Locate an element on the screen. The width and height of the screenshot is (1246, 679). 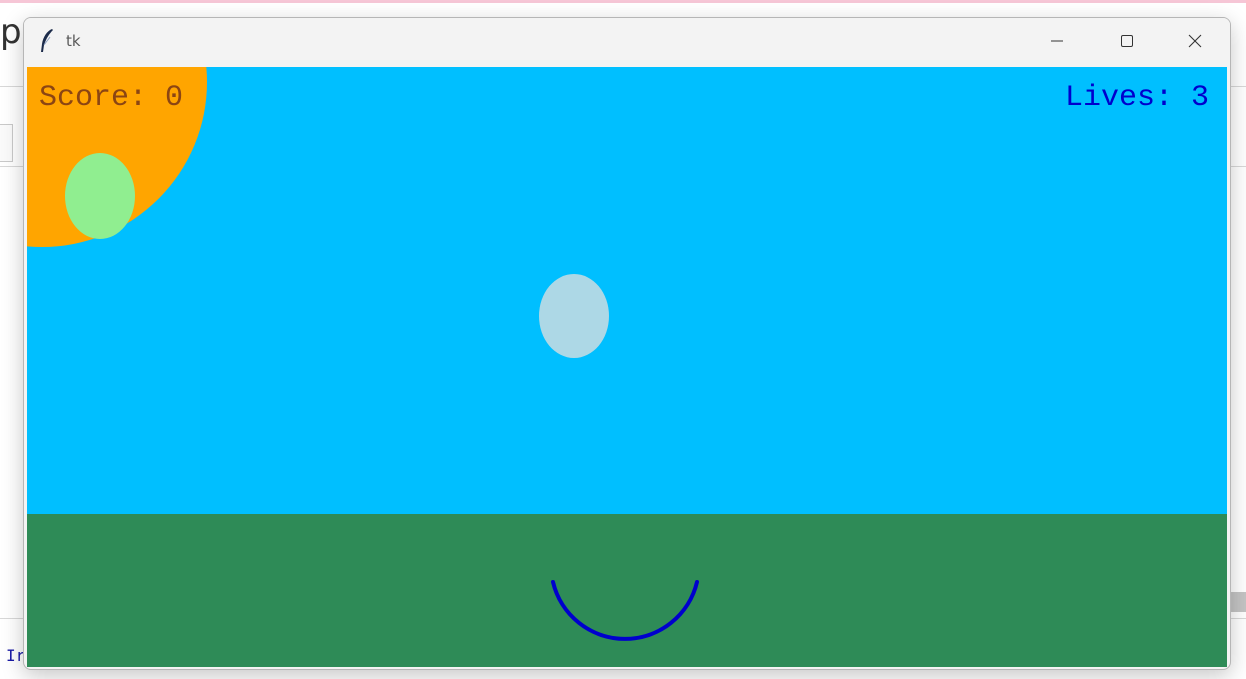
lives-label: Lives: 3 is located at coordinates (1136, 98).